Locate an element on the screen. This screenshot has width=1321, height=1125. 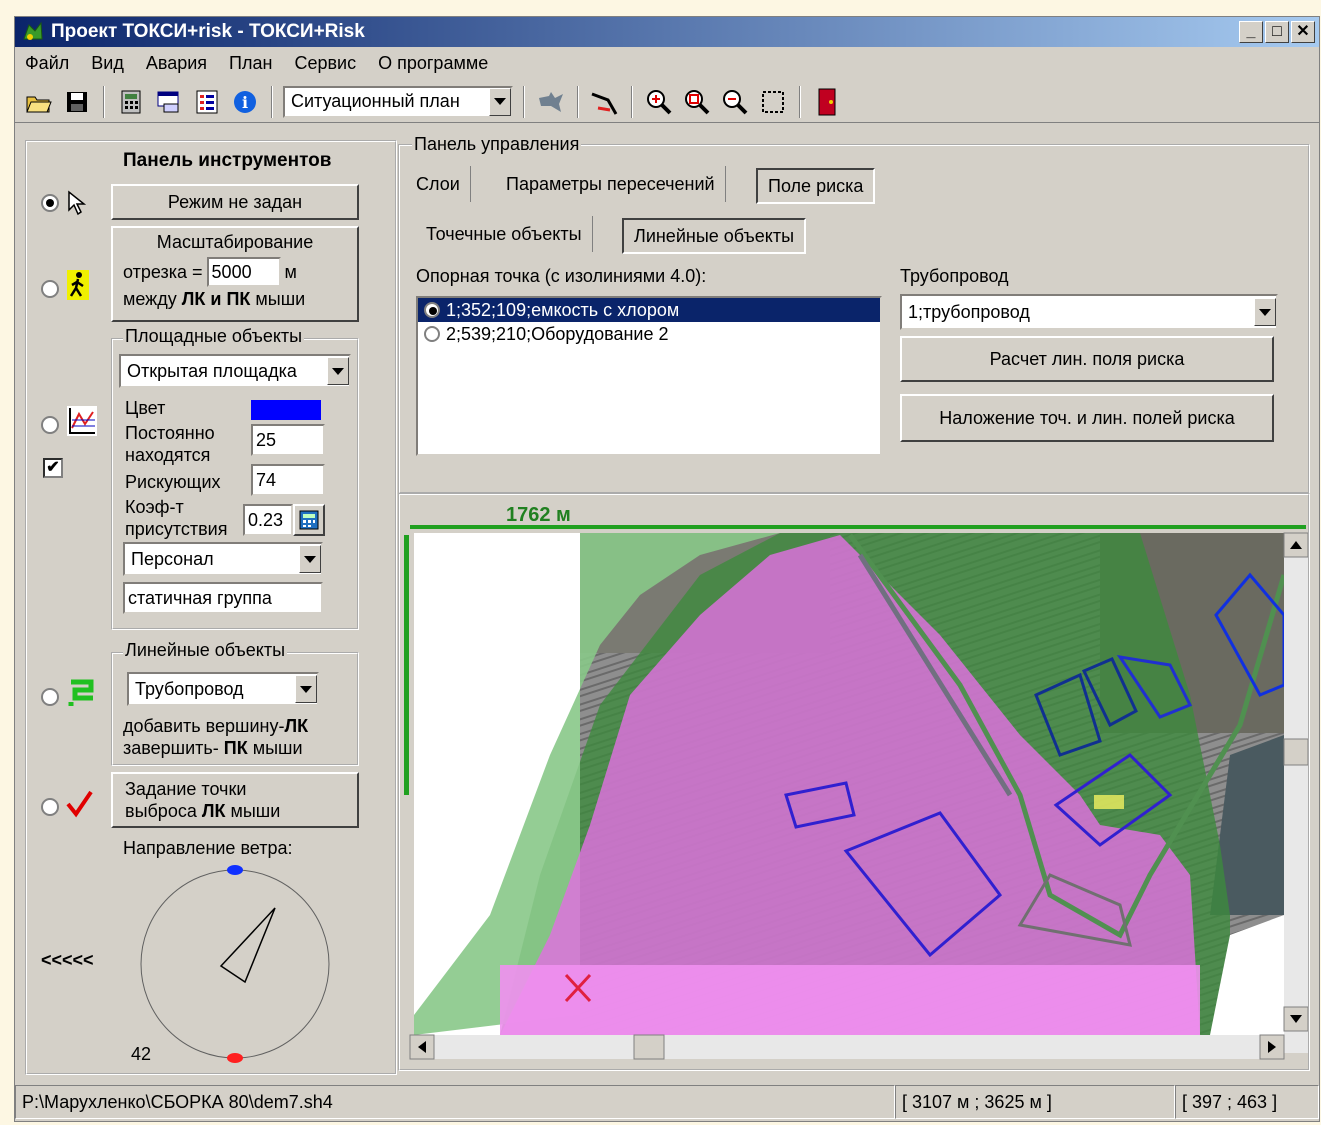
linear-type-select: Трубопровод is located at coordinates (223, 689).